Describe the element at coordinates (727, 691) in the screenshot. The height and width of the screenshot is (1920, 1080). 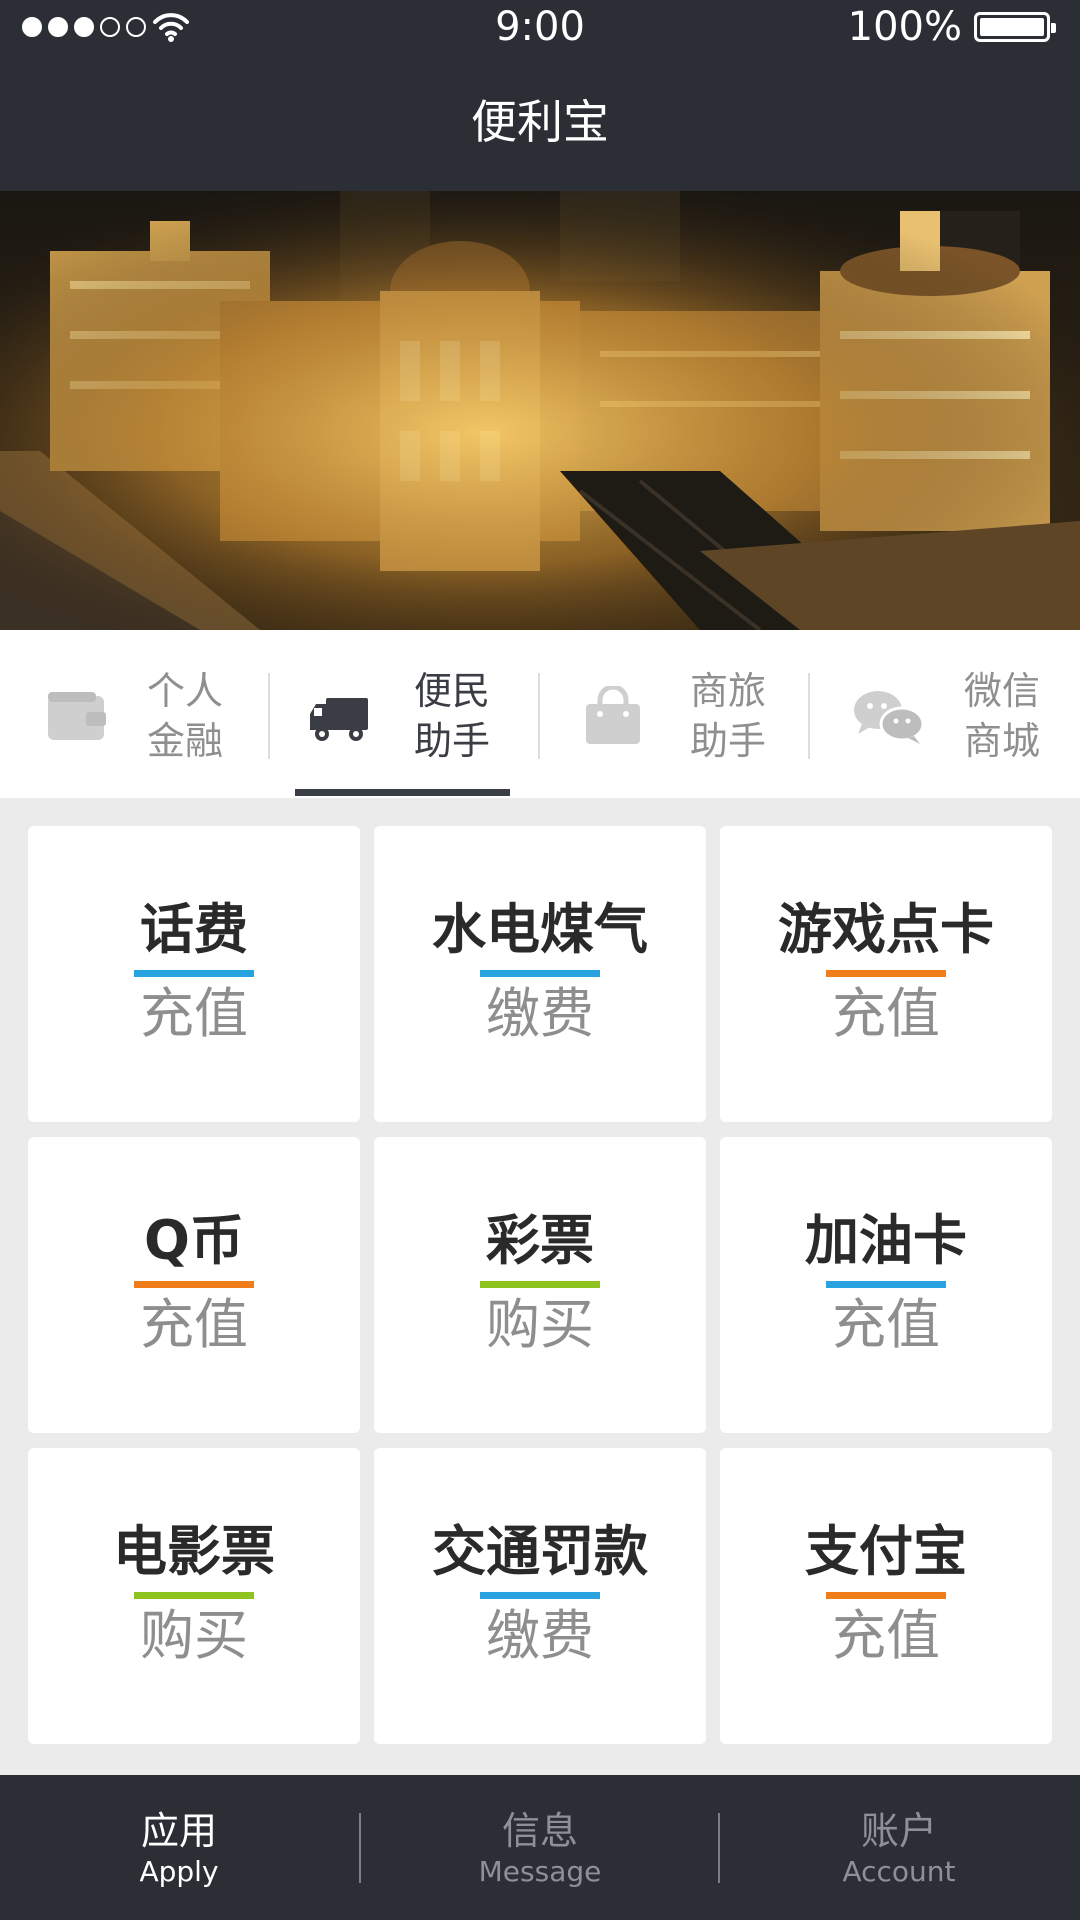
I see `category-label-line1: 商旅` at that location.